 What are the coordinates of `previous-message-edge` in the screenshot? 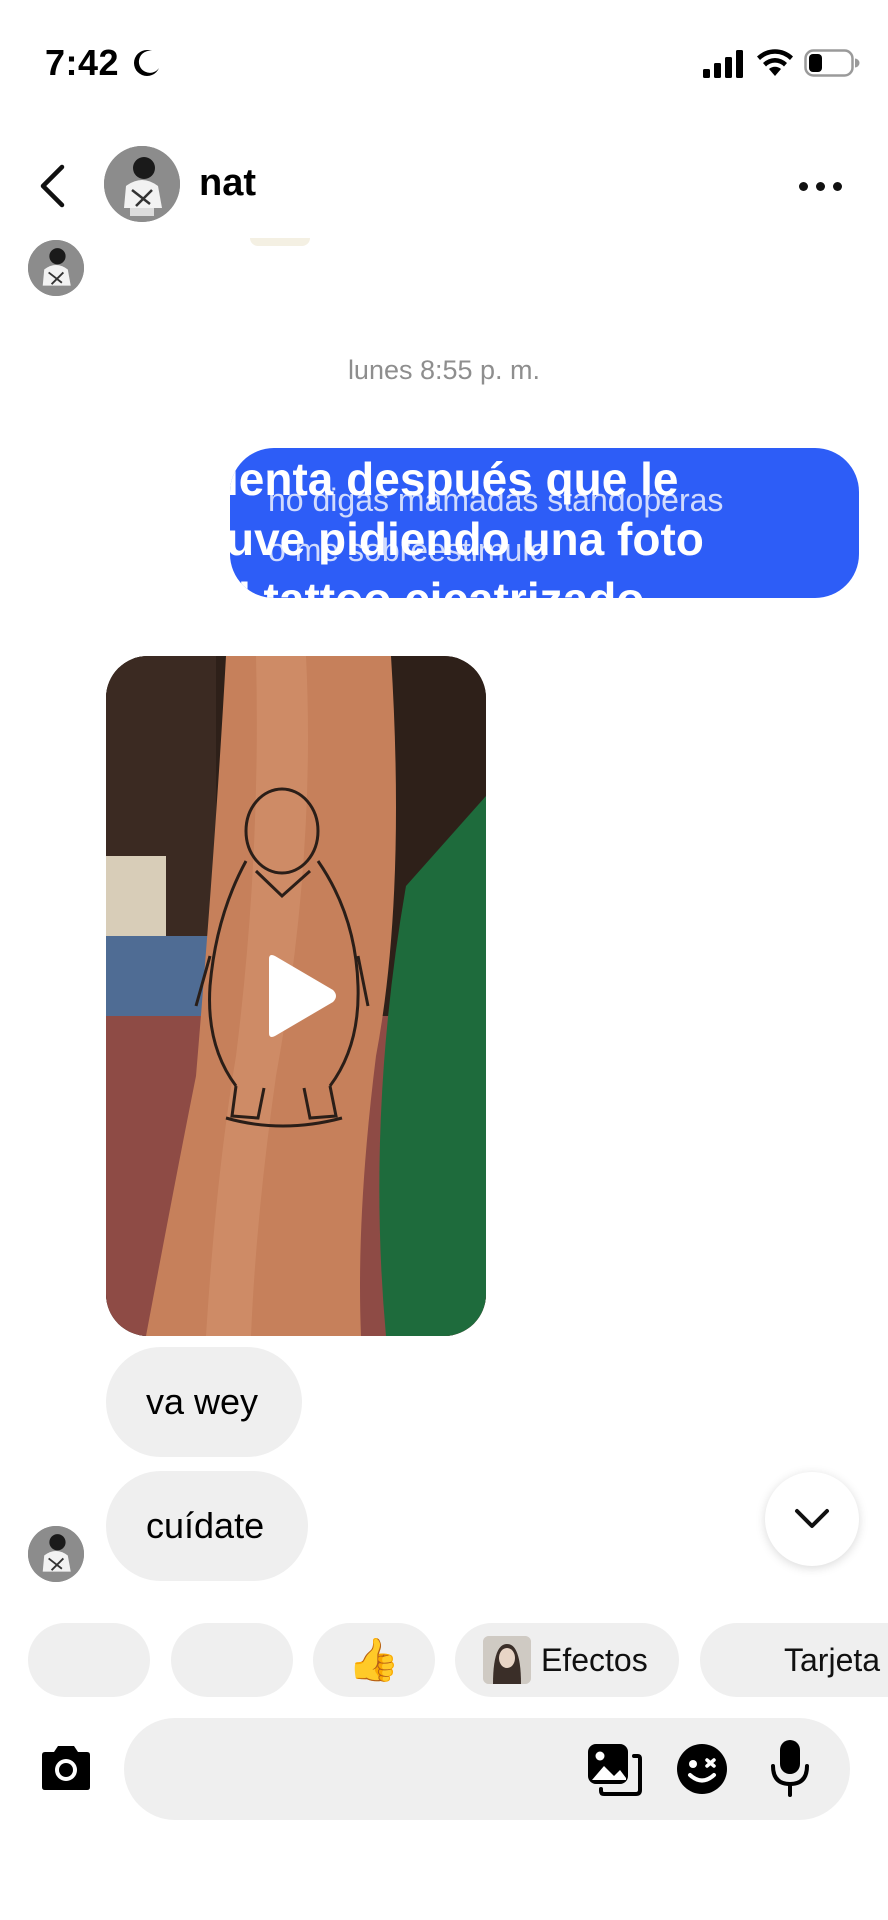 It's located at (280, 242).